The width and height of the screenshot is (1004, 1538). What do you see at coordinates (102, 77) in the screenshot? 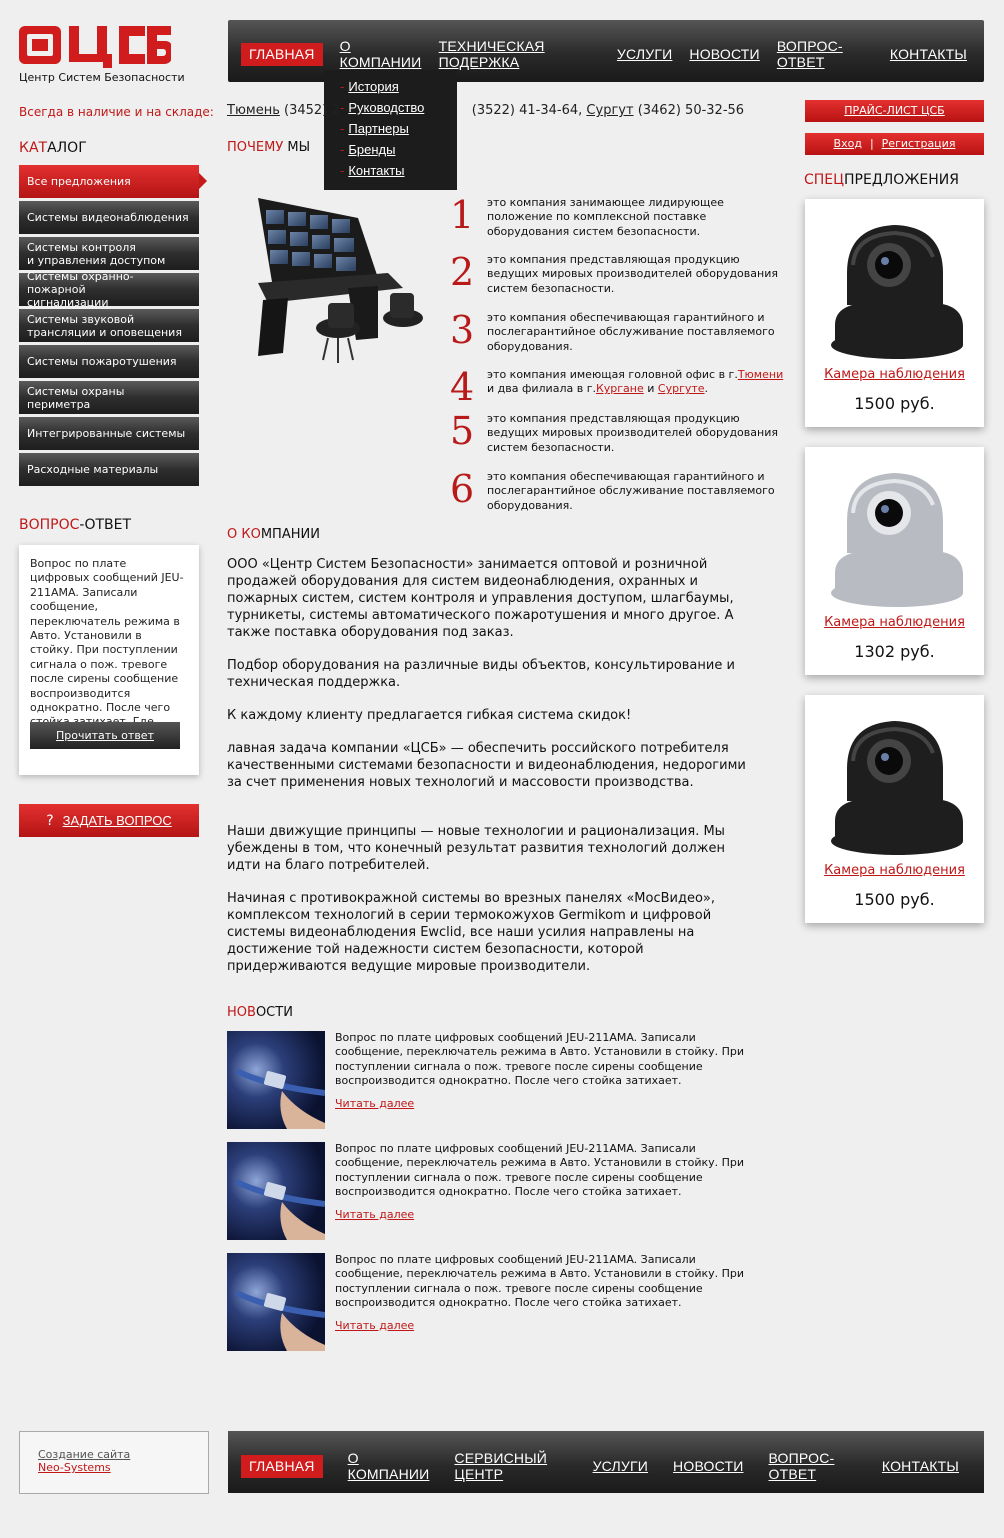
I see `logo-subtitle: Центр Систем Безопасности` at bounding box center [102, 77].